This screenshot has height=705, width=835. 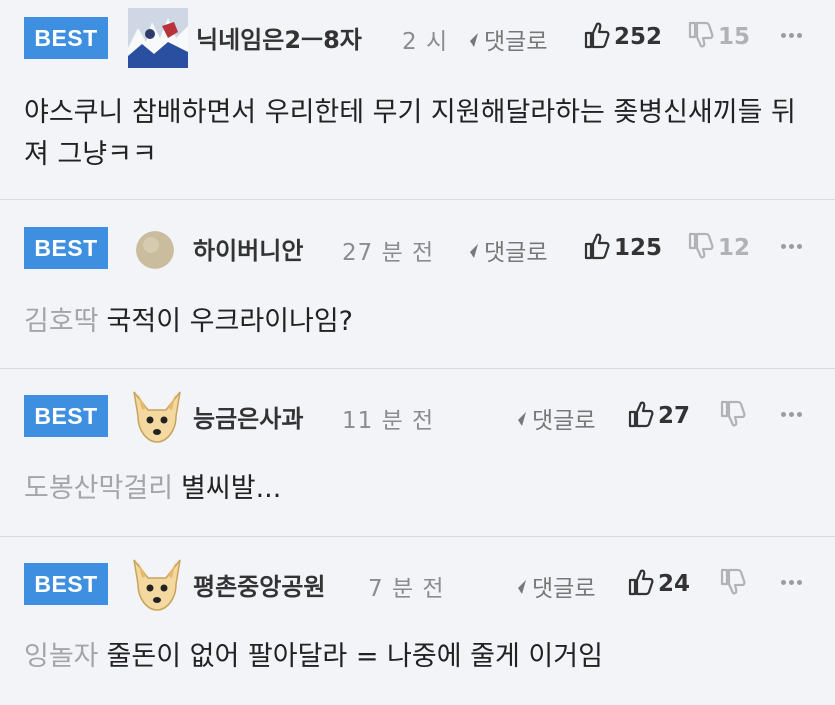 I want to click on comment-text: 김호딱 국적이 우크라이나임?, so click(x=417, y=322).